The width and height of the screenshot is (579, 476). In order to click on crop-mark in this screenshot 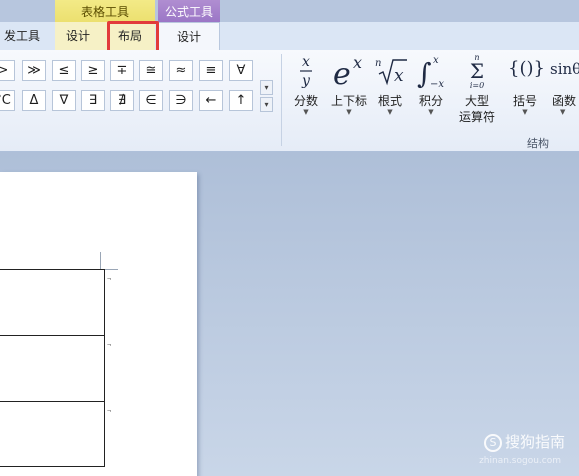, I will do `click(100, 261)`.